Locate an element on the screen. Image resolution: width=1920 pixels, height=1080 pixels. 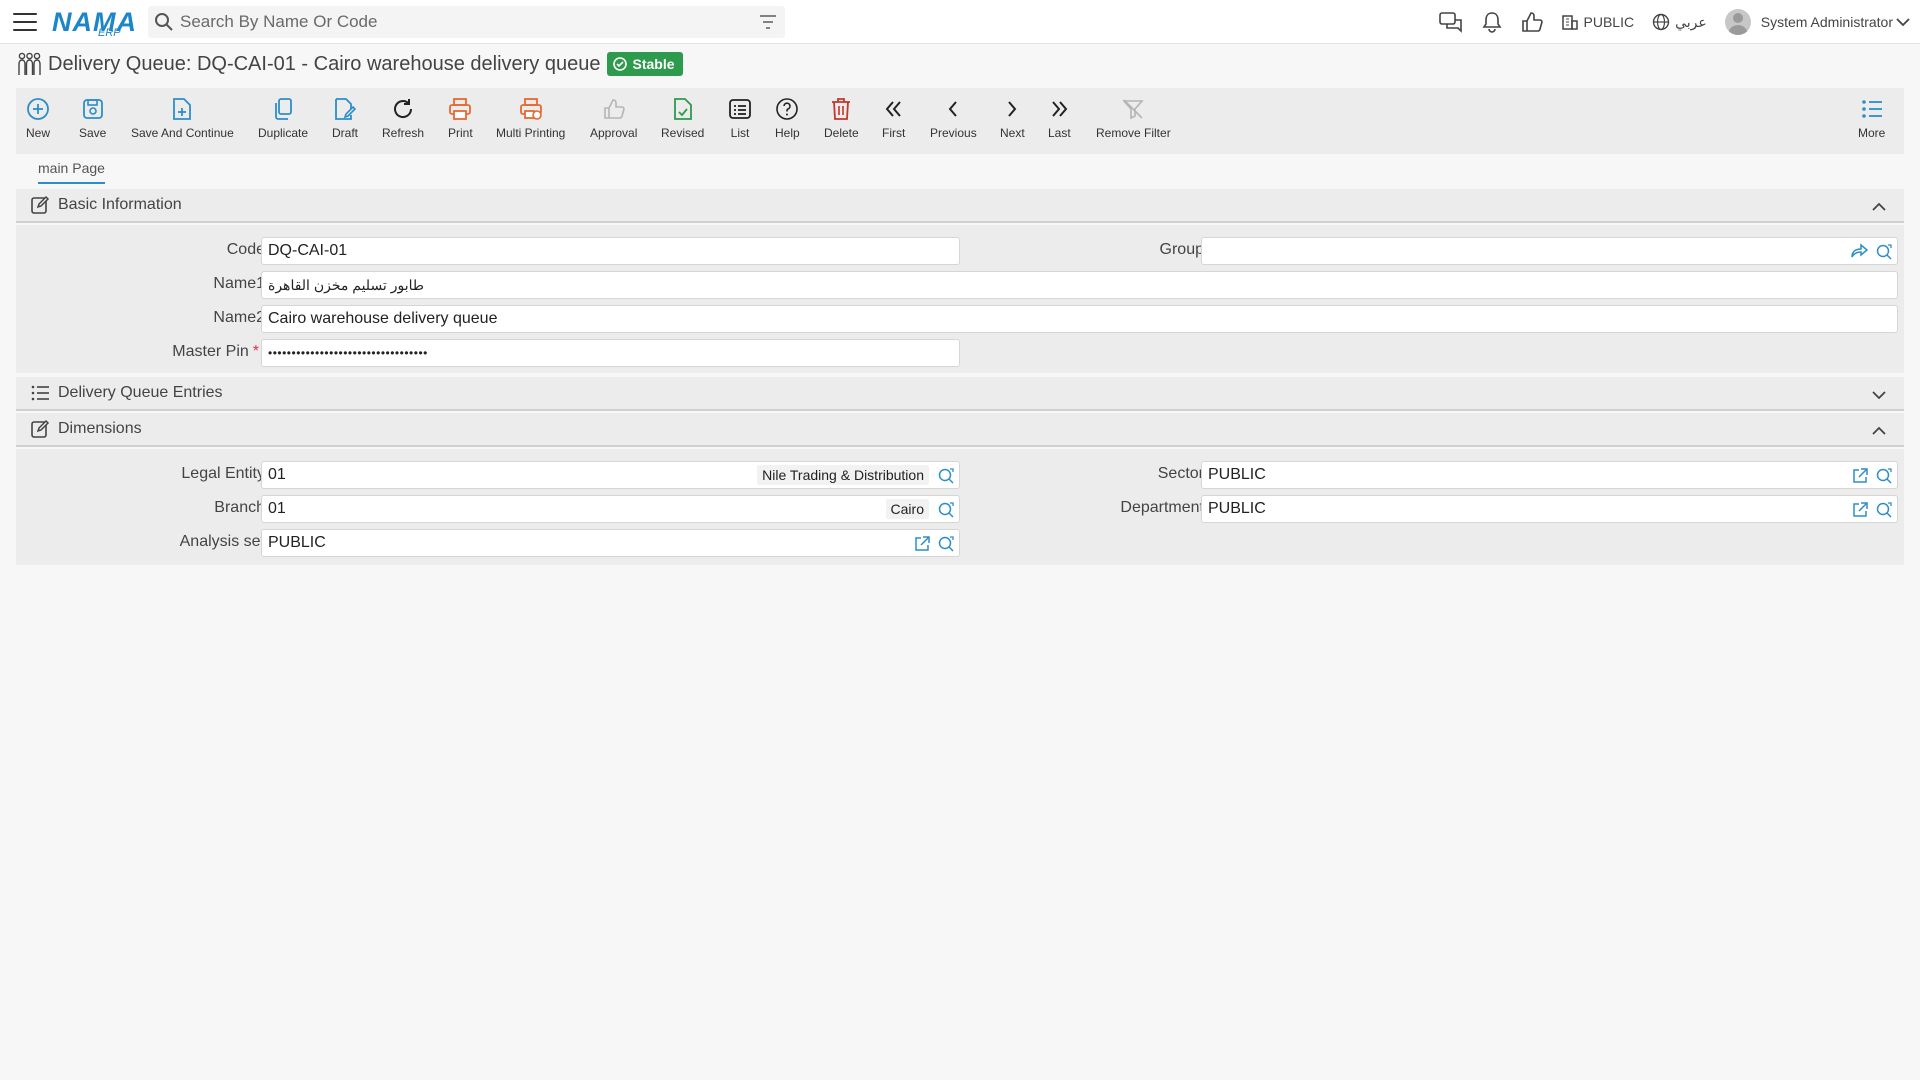
thumbs-up-icon is located at coordinates (1532, 22).